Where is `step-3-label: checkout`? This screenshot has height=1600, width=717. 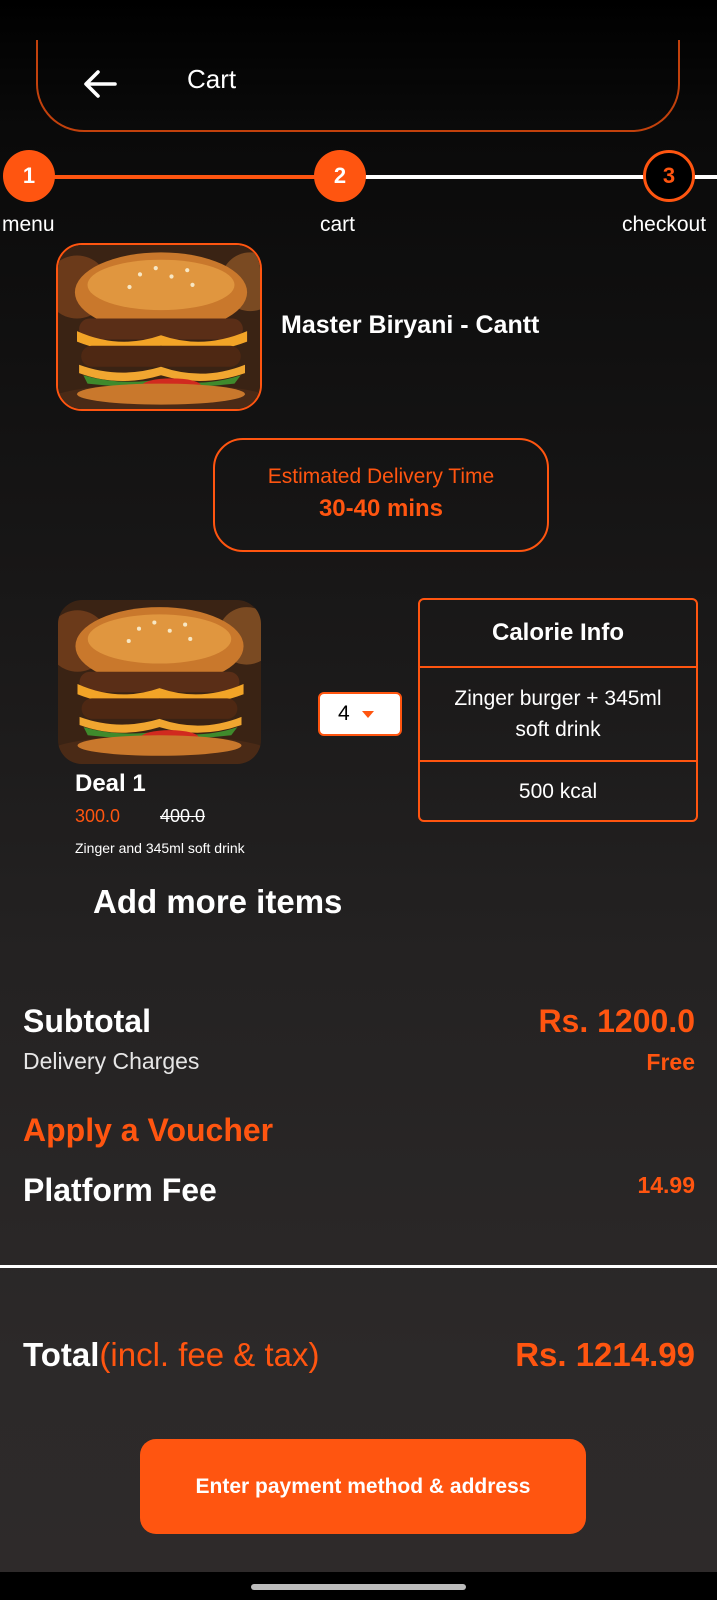 step-3-label: checkout is located at coordinates (664, 224).